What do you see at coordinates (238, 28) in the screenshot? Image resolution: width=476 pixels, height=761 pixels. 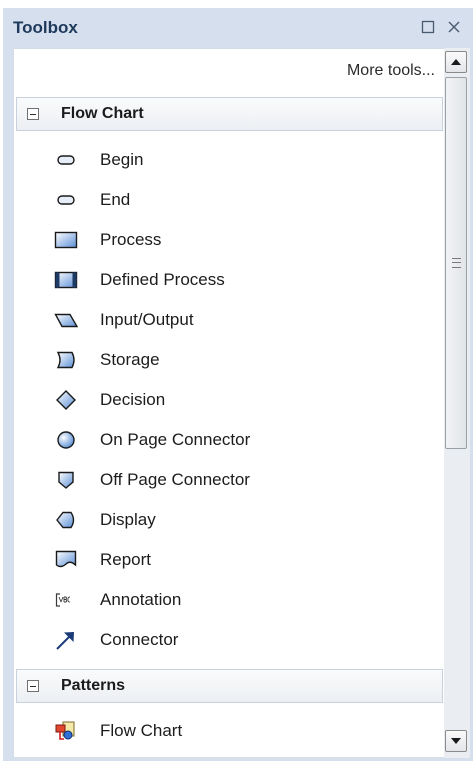 I see `toolbox-titlebar: Toolbox` at bounding box center [238, 28].